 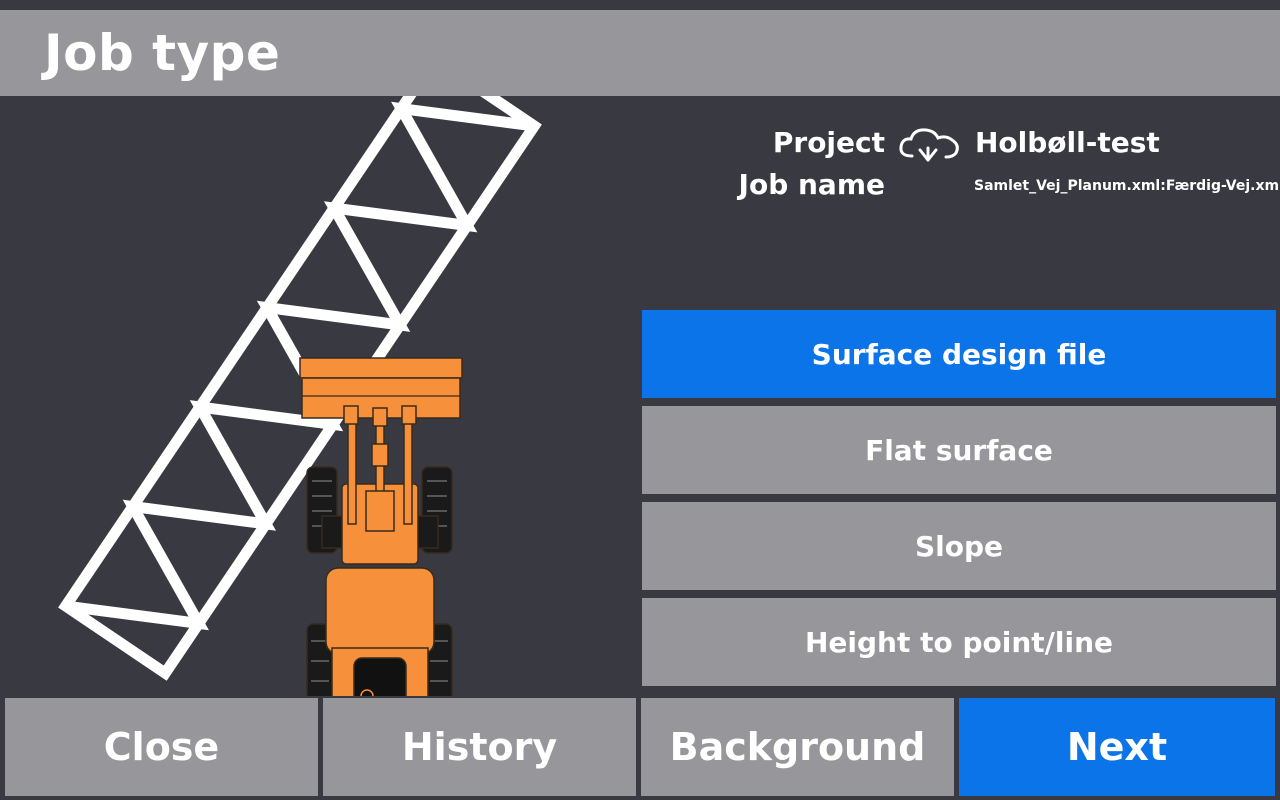 I want to click on background-button: Background, so click(x=797, y=747).